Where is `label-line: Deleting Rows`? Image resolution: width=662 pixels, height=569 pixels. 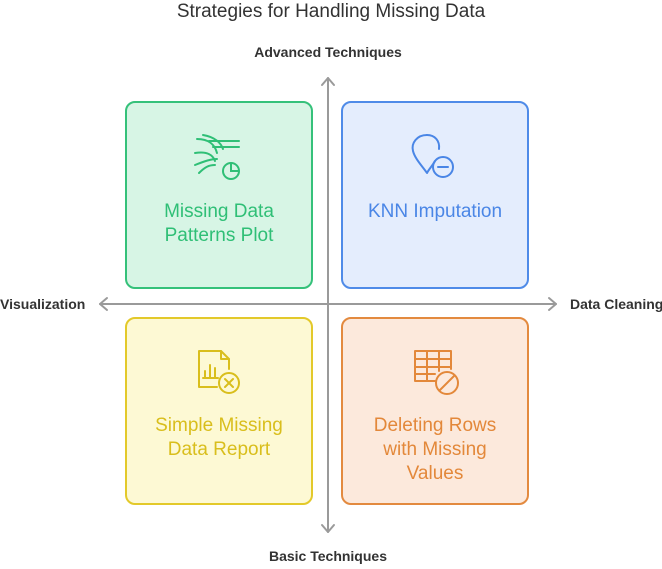
label-line: Deleting Rows is located at coordinates (435, 425).